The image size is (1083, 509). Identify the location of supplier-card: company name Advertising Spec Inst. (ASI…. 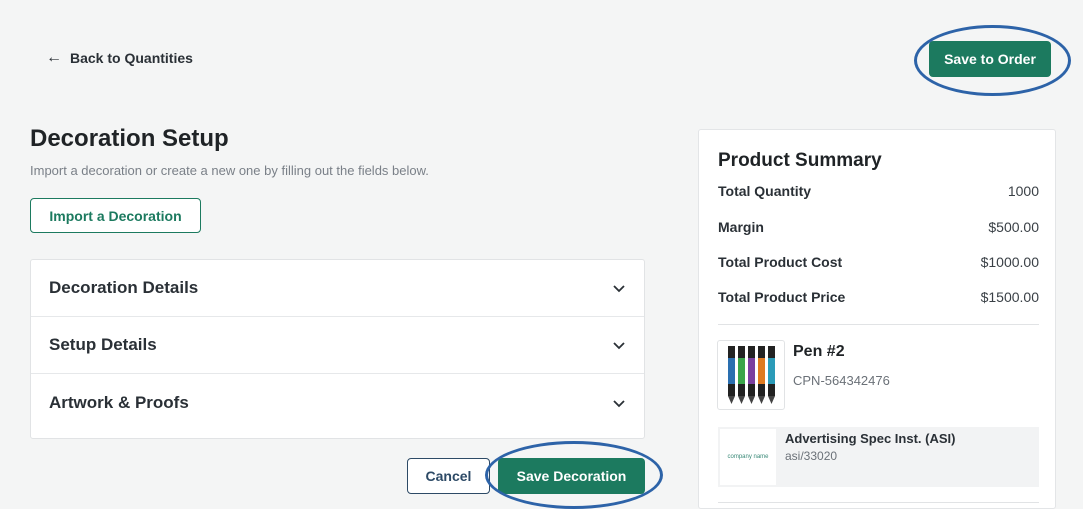
(878, 457).